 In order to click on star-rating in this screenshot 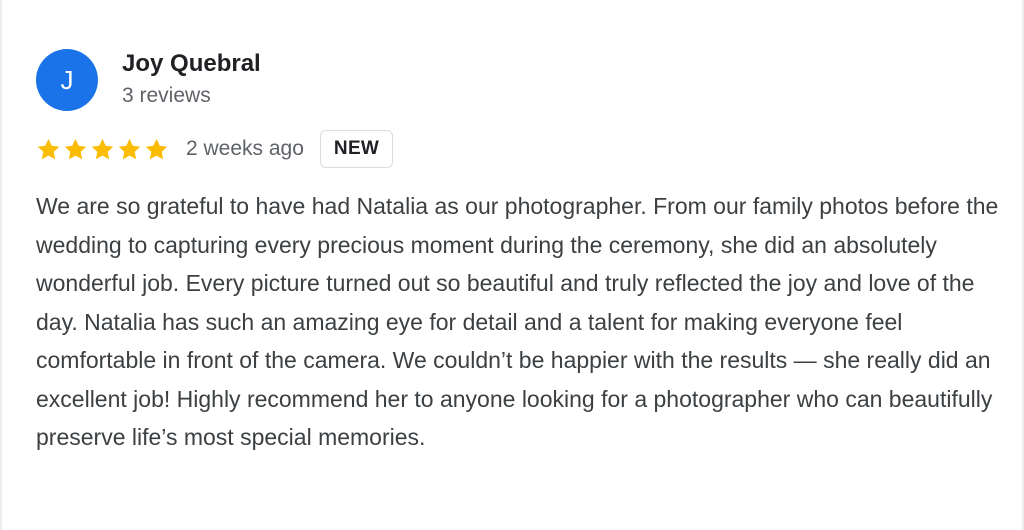, I will do `click(102, 149)`.